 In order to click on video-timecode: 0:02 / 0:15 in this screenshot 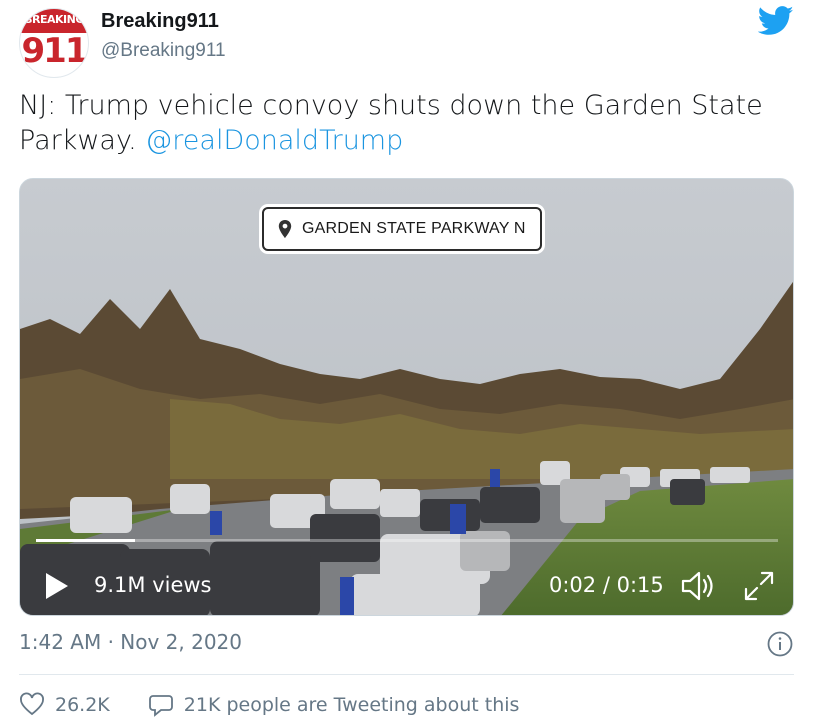, I will do `click(606, 585)`.